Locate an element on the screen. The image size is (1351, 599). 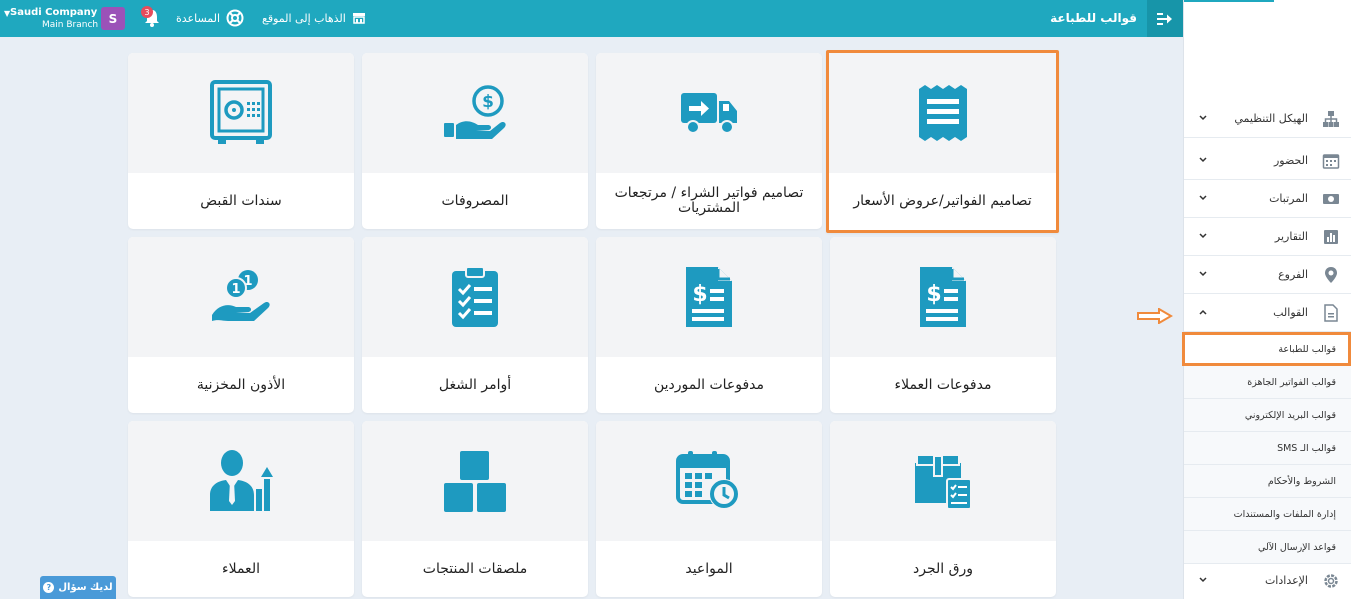
sub-item-label: قواعد الإرسال الآلي is located at coordinates (1296, 547).